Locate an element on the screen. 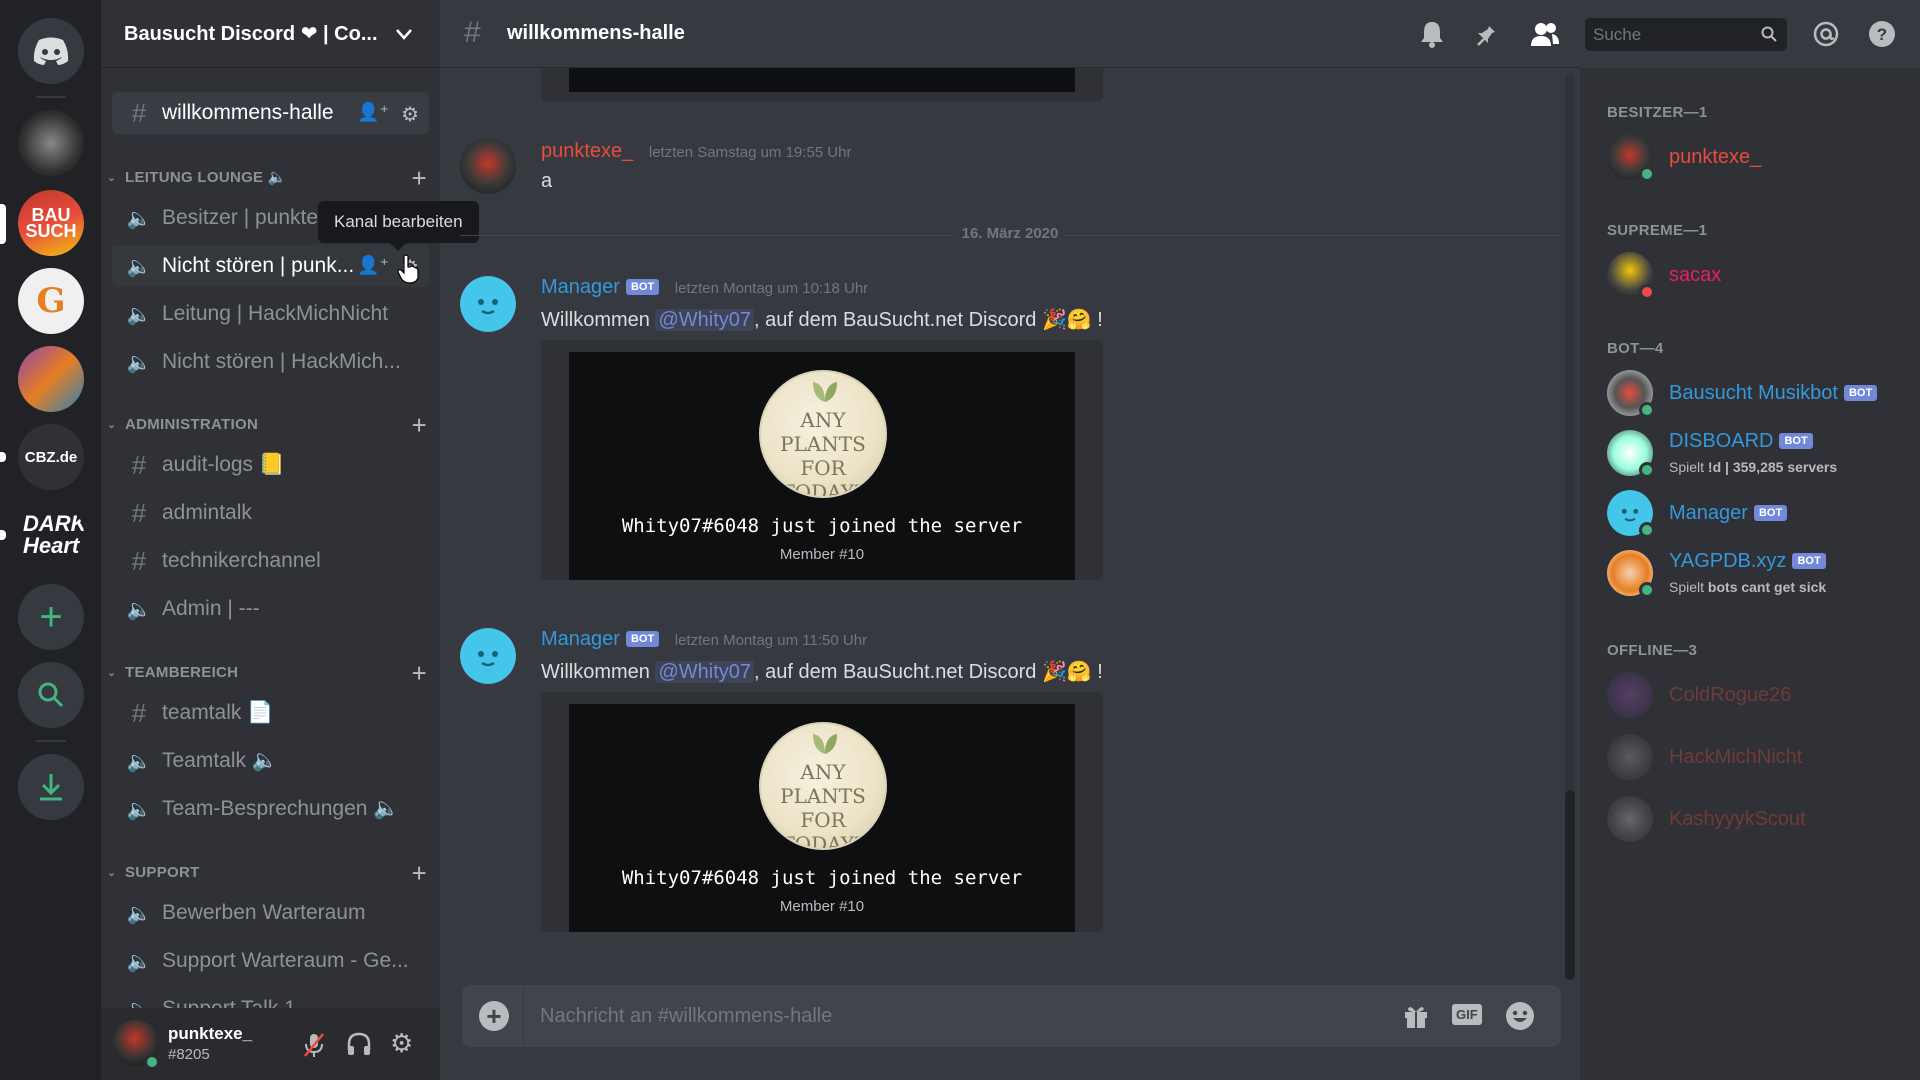 The image size is (1920, 1080). voice-channel: 🔈 Team-Besprechungen 🔈 is located at coordinates (270, 809).